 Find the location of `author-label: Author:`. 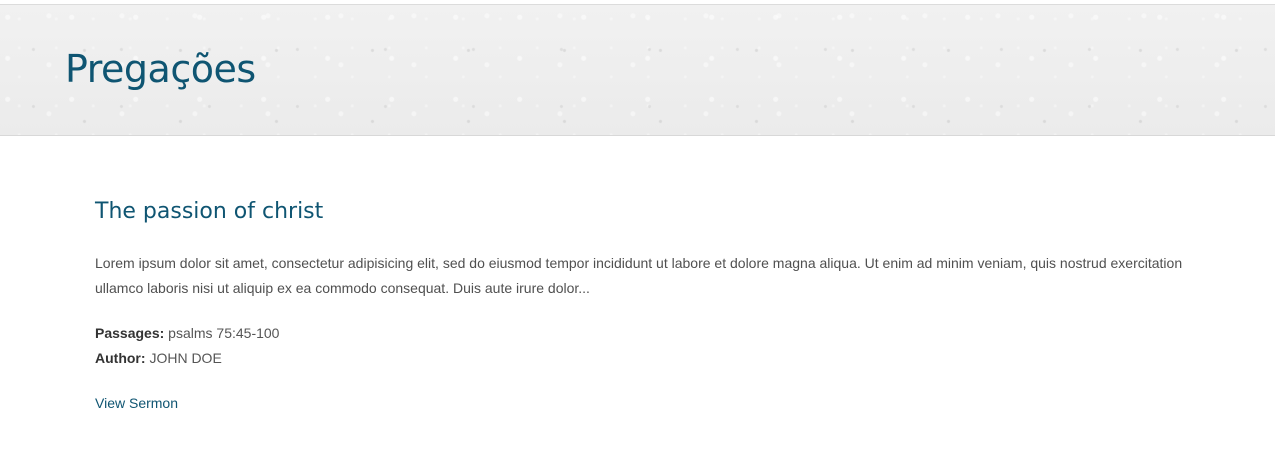

author-label: Author: is located at coordinates (120, 358).